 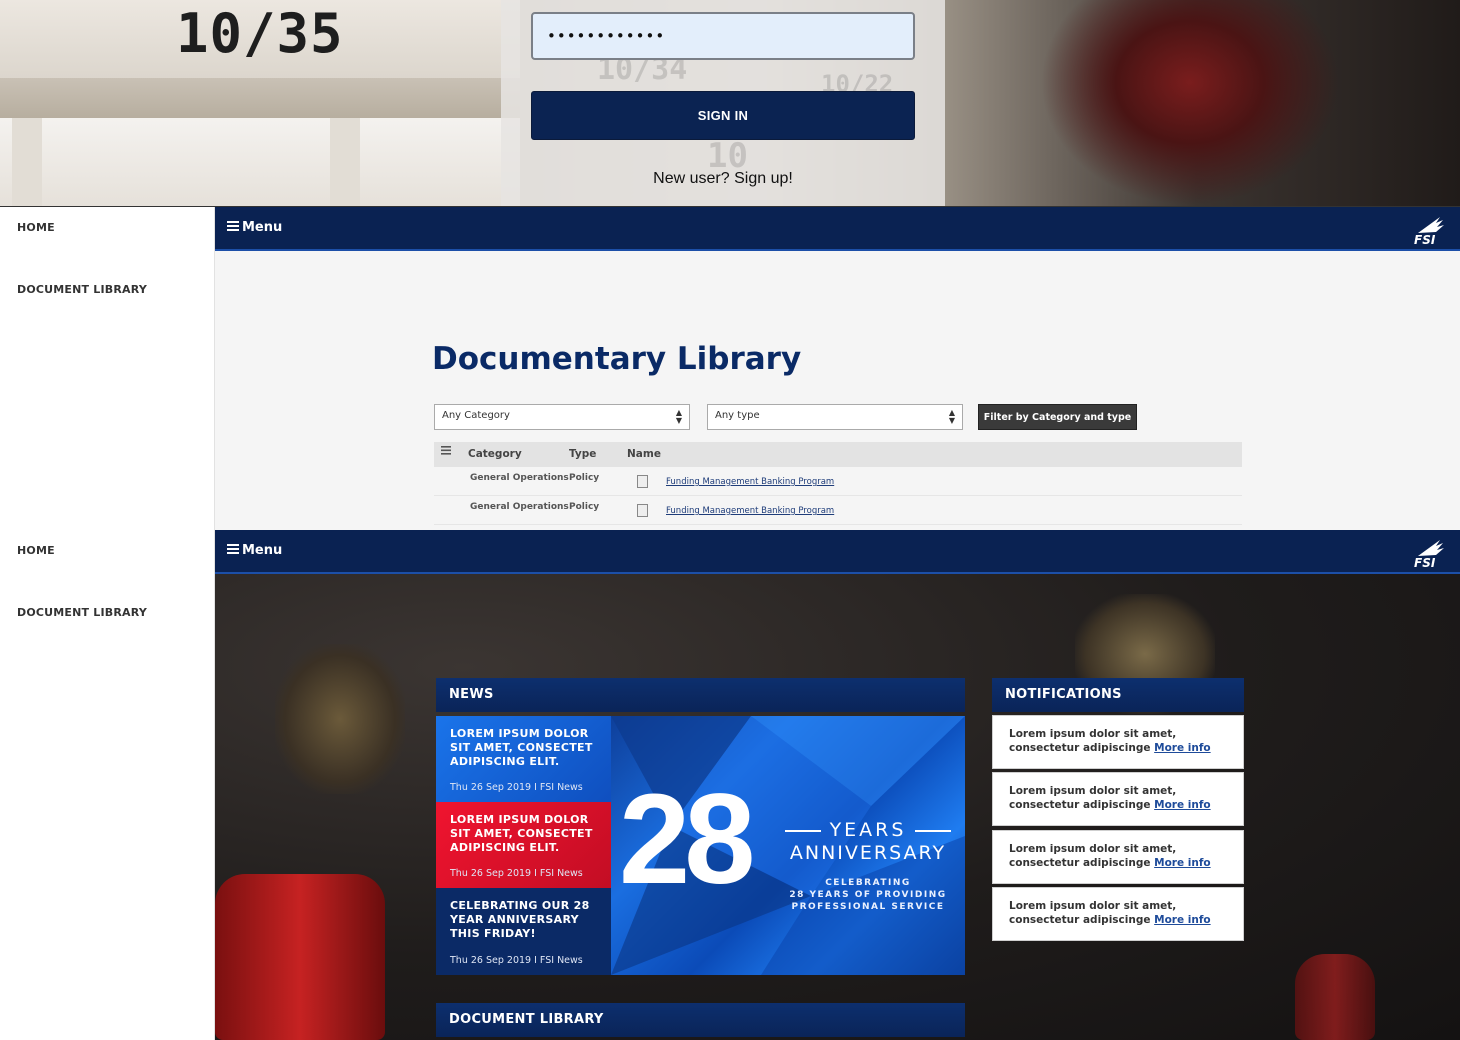 What do you see at coordinates (476, 415) in the screenshot?
I see `category-select-value: Any Category` at bounding box center [476, 415].